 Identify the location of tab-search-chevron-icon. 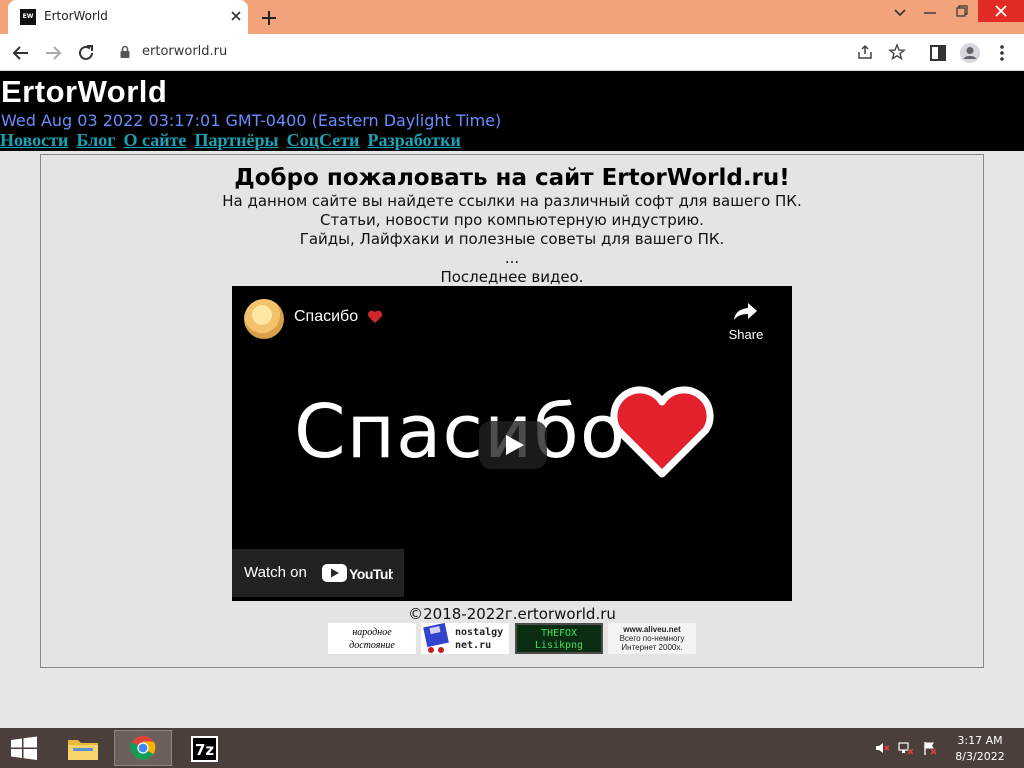
(900, 13).